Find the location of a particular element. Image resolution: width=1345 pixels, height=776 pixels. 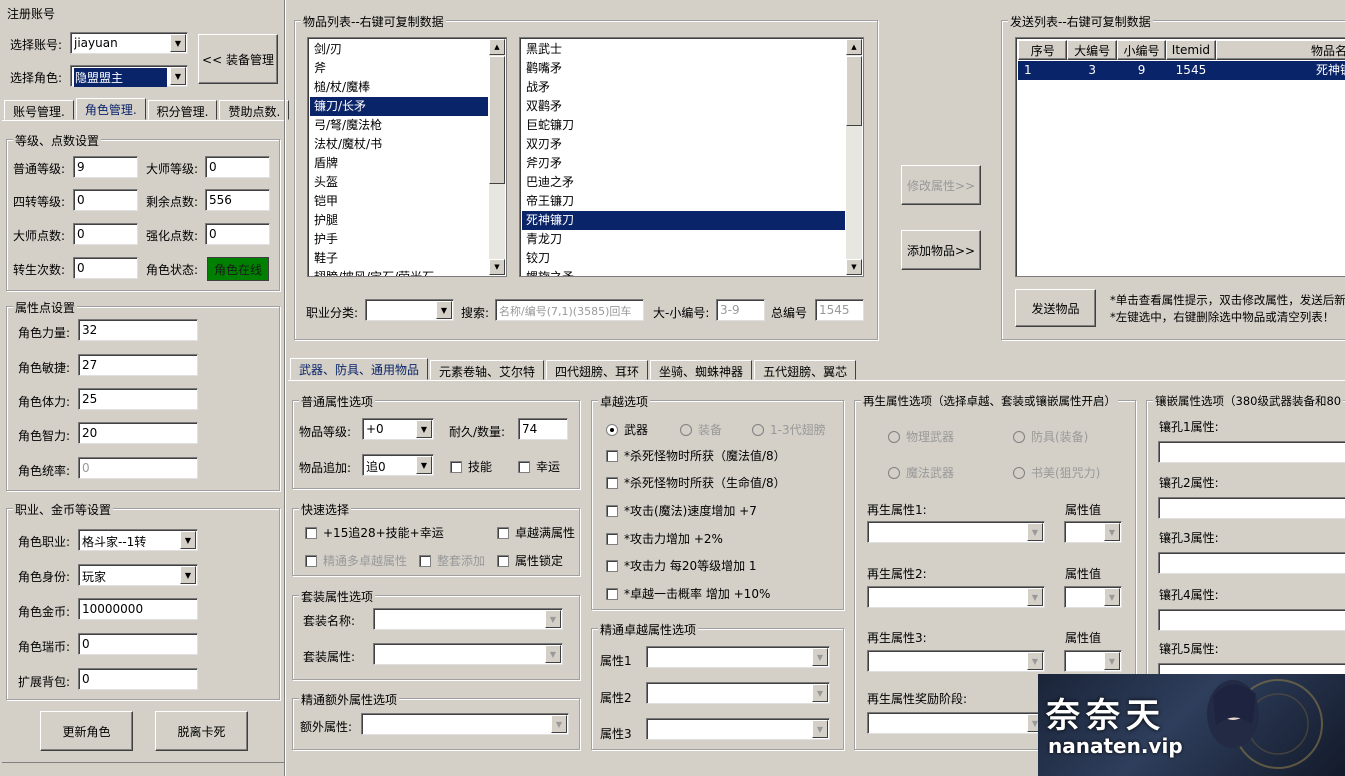

weapon-radio: 武器 is located at coordinates (627, 429).